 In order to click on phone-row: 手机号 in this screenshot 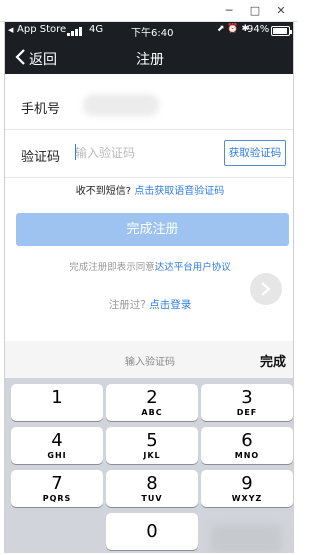, I will do `click(149, 106)`.